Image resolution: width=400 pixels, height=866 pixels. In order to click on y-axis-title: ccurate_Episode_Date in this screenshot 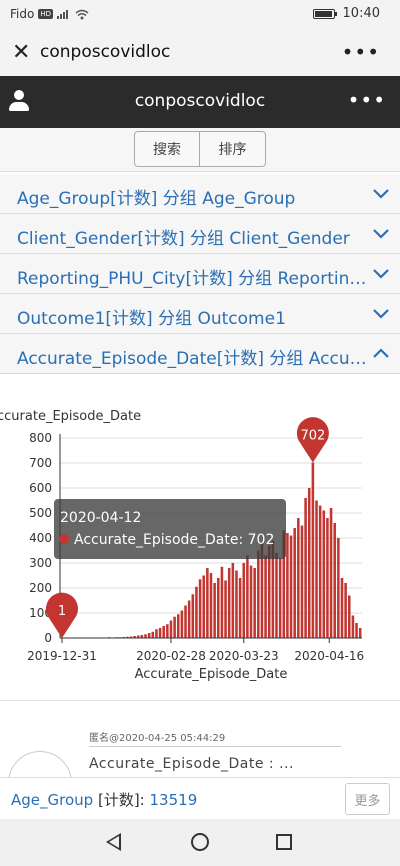, I will do `click(70, 416)`.